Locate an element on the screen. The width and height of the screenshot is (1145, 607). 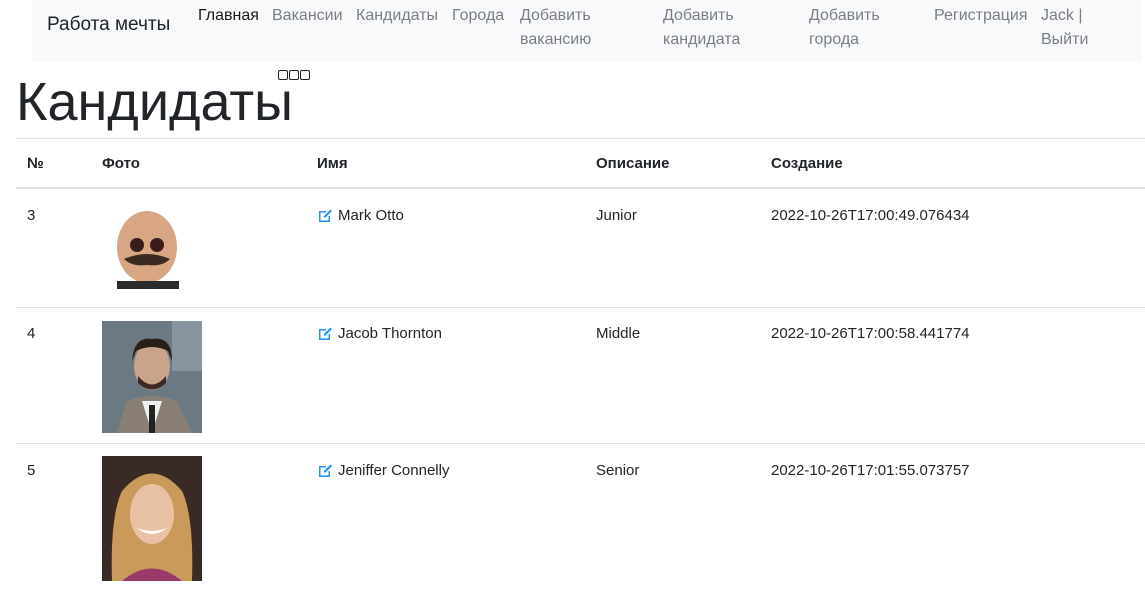
header-created: Создание is located at coordinates (952, 164).